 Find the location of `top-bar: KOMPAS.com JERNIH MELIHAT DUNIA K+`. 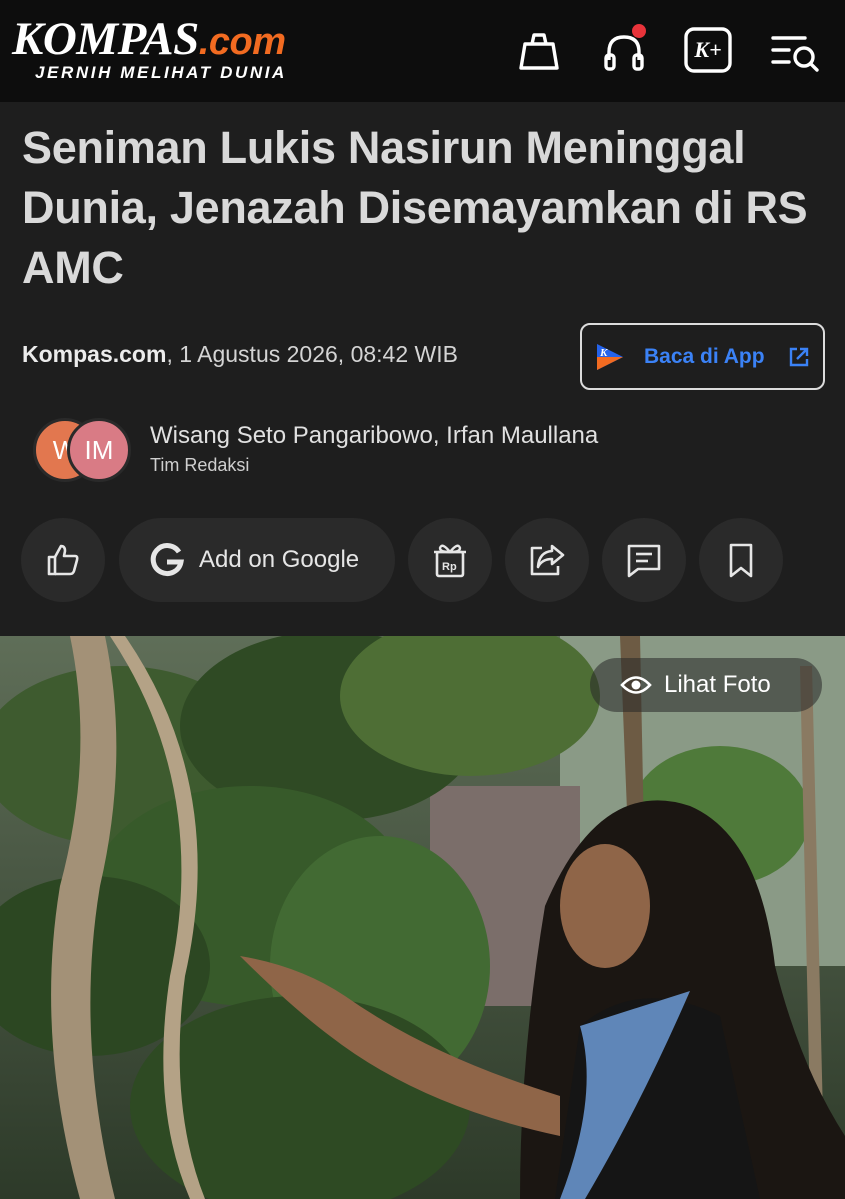

top-bar: KOMPAS.com JERNIH MELIHAT DUNIA K+ is located at coordinates (422, 51).